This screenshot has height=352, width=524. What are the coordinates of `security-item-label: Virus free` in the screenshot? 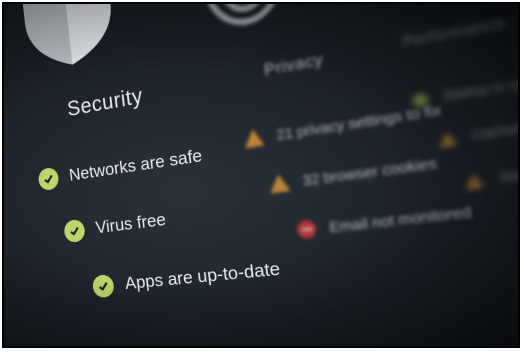 It's located at (130, 223).